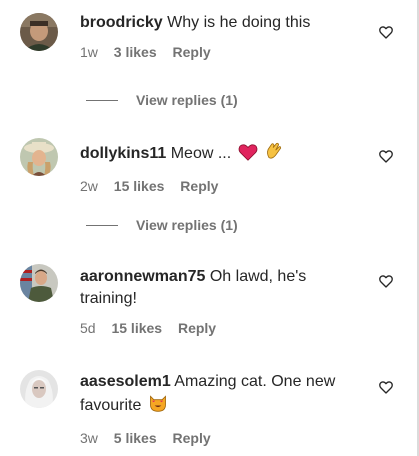 Image resolution: width=419 pixels, height=456 pixels. What do you see at coordinates (89, 52) in the screenshot?
I see `comment-time: 1w` at bounding box center [89, 52].